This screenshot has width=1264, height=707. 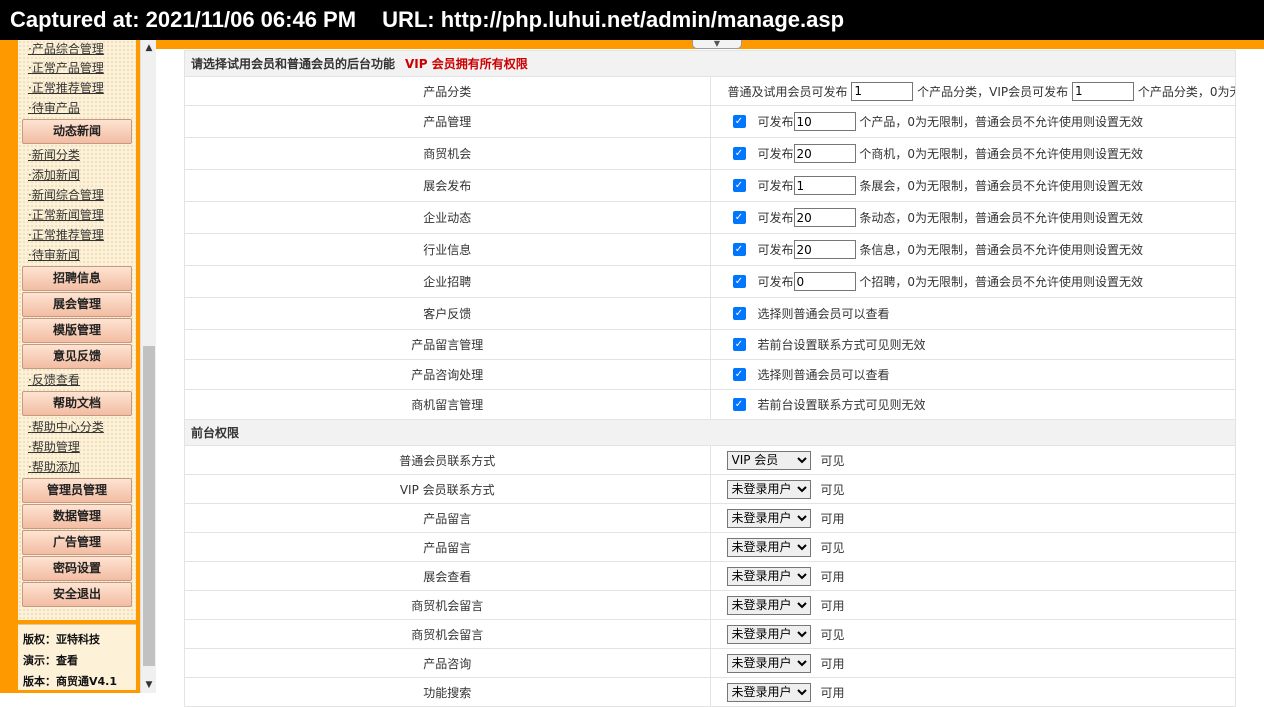 What do you see at coordinates (717, 44) in the screenshot?
I see `frame-toggle-button: ▼` at bounding box center [717, 44].